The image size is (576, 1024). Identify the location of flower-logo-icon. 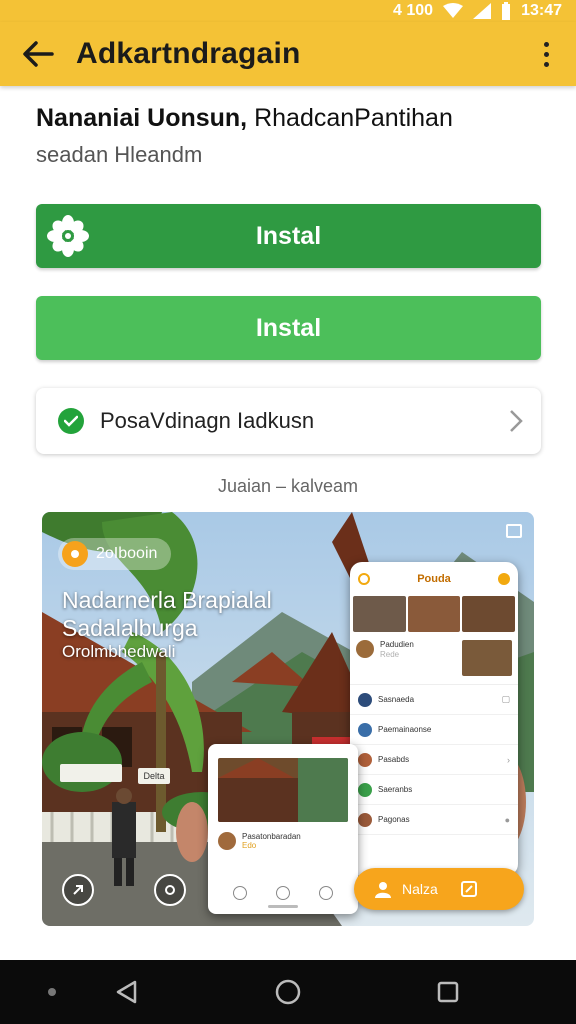
(68, 236).